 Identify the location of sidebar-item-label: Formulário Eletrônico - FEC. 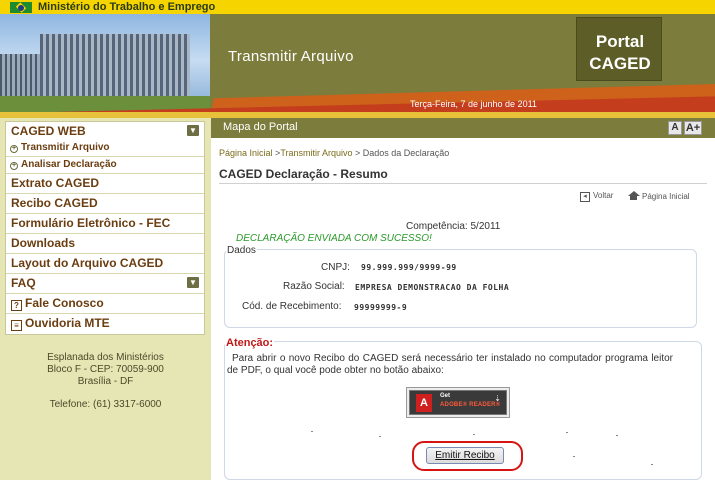
(91, 223).